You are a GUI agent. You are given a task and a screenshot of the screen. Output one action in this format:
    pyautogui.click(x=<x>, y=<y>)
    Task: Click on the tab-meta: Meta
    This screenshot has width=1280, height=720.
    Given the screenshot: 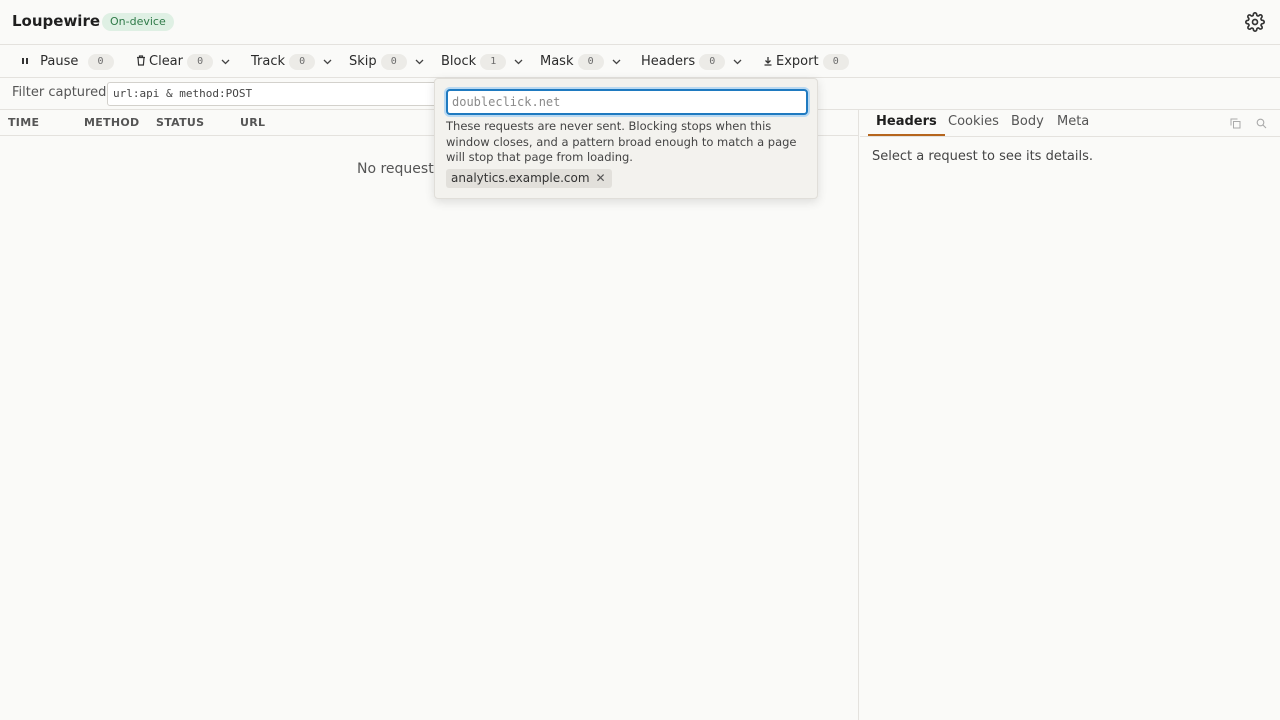 What is the action you would take?
    pyautogui.click(x=1073, y=125)
    